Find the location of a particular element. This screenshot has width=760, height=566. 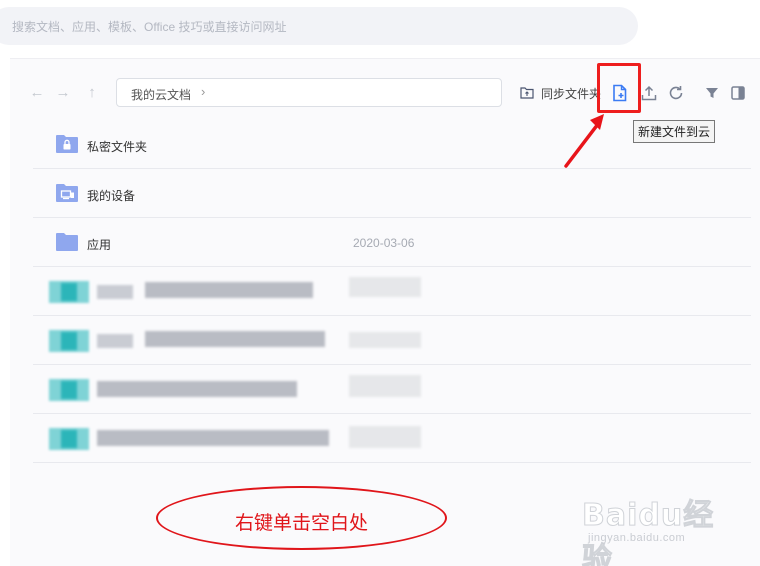

lock-folder-icon is located at coordinates (67, 144).